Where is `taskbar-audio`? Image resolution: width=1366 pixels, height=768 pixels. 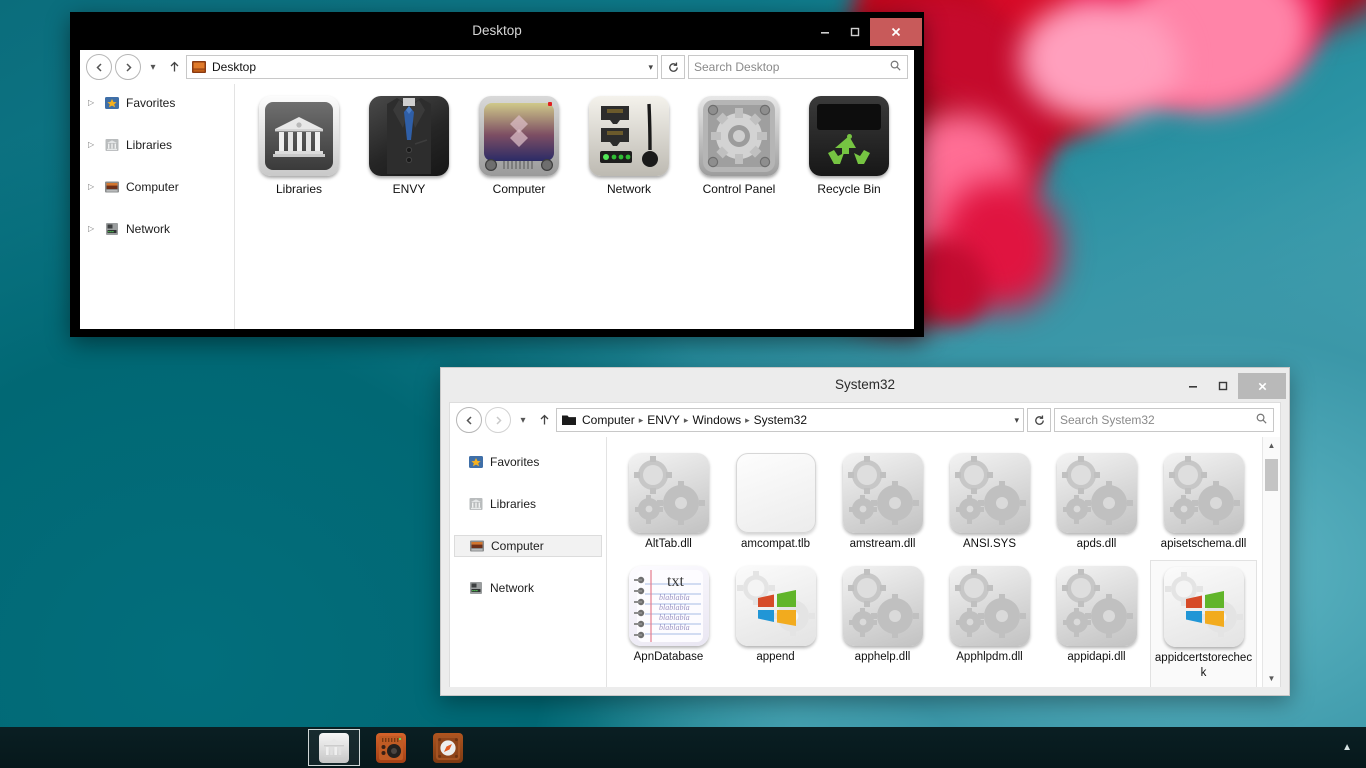 taskbar-audio is located at coordinates (391, 747).